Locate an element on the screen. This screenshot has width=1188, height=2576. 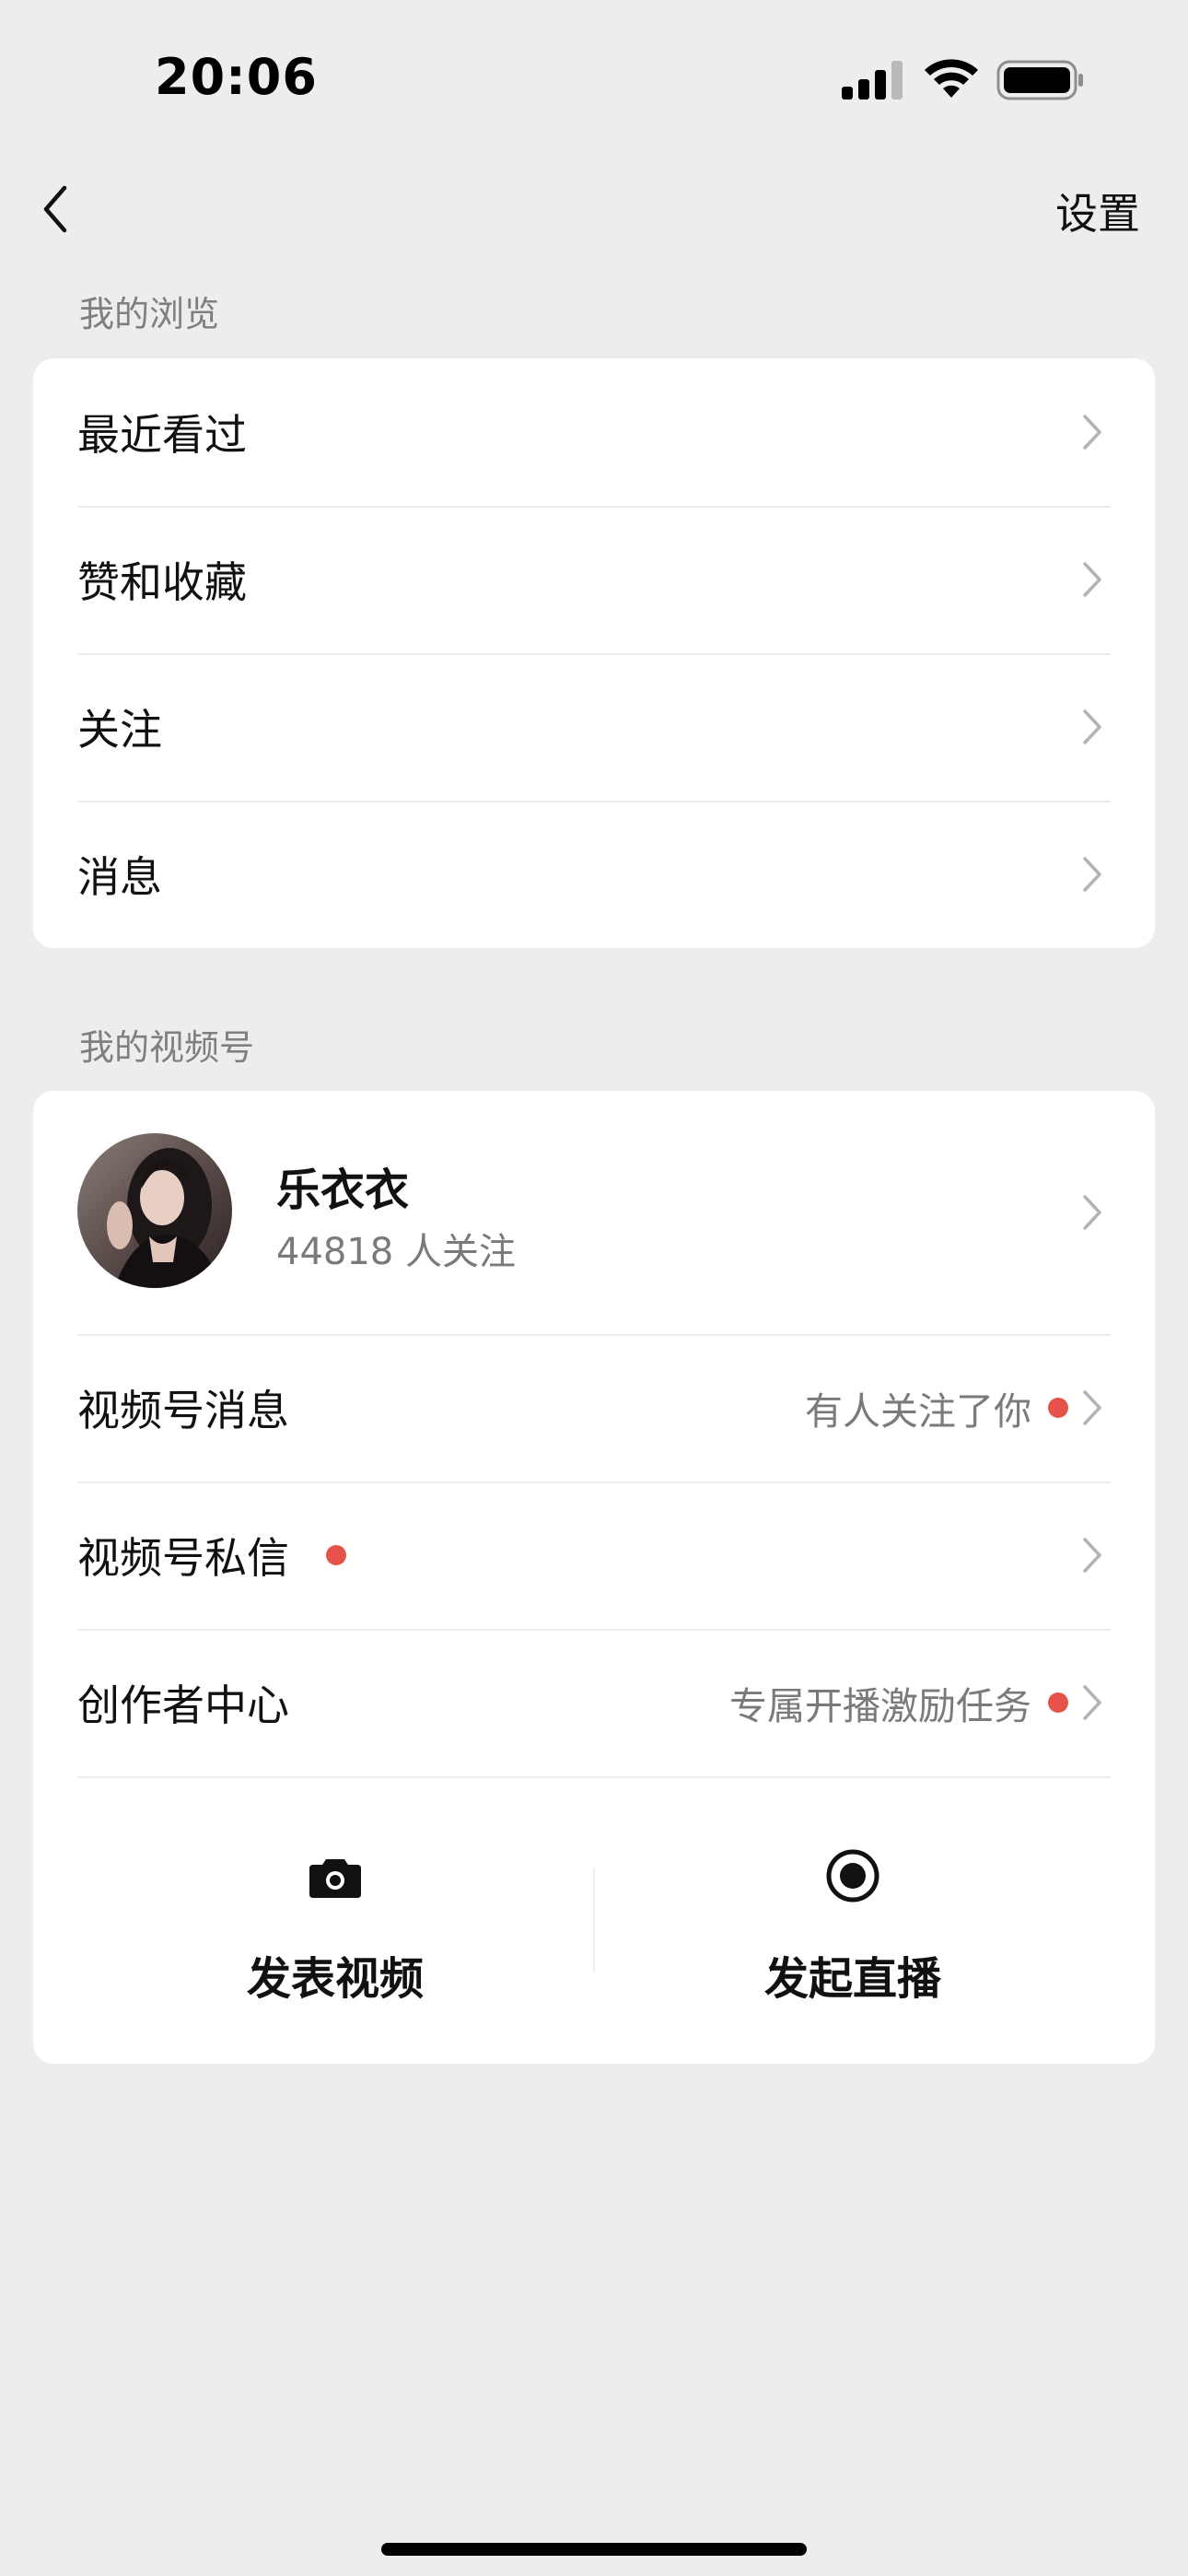
row-likes-favorites: 赞和收藏 is located at coordinates (594, 579).